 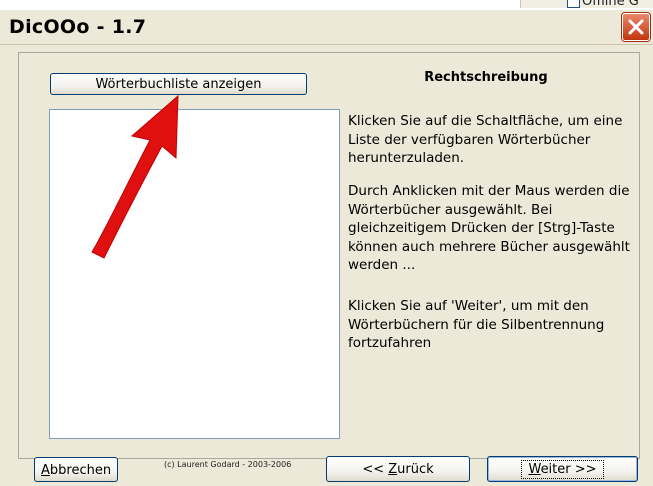 What do you see at coordinates (568, 469) in the screenshot?
I see `next-button-label: eiter >>` at bounding box center [568, 469].